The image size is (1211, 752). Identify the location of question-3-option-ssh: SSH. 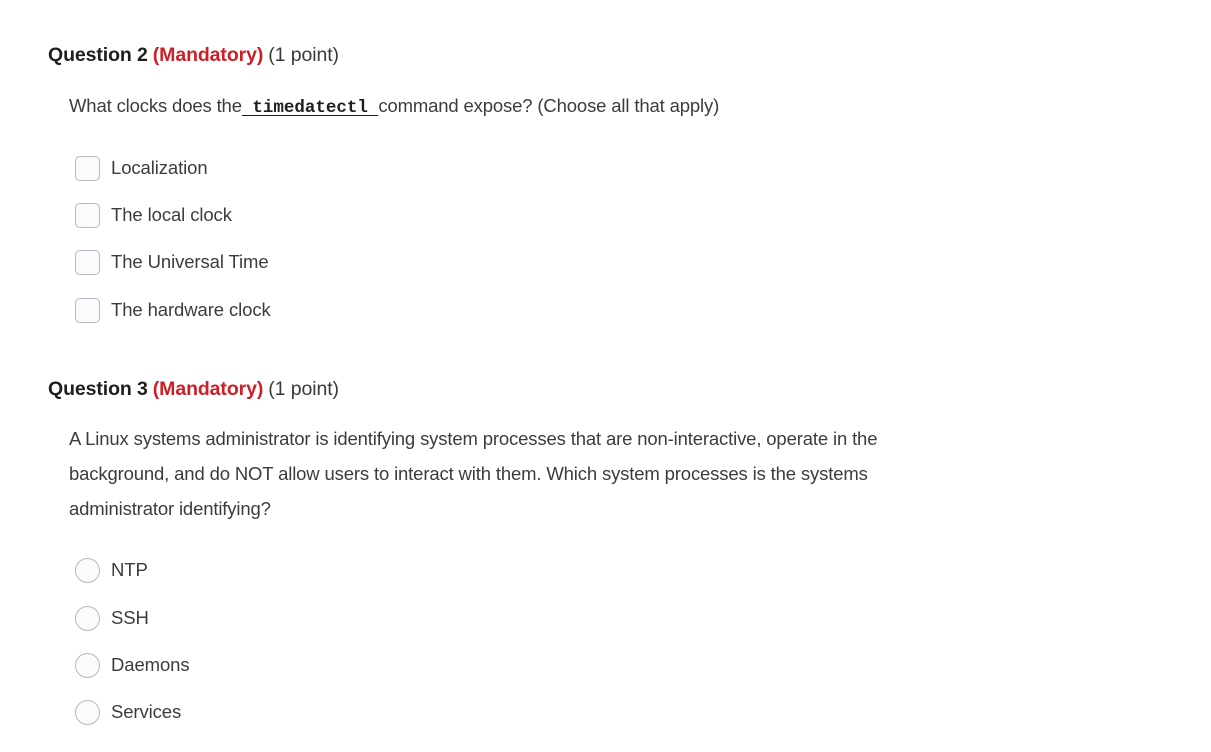
(112, 618).